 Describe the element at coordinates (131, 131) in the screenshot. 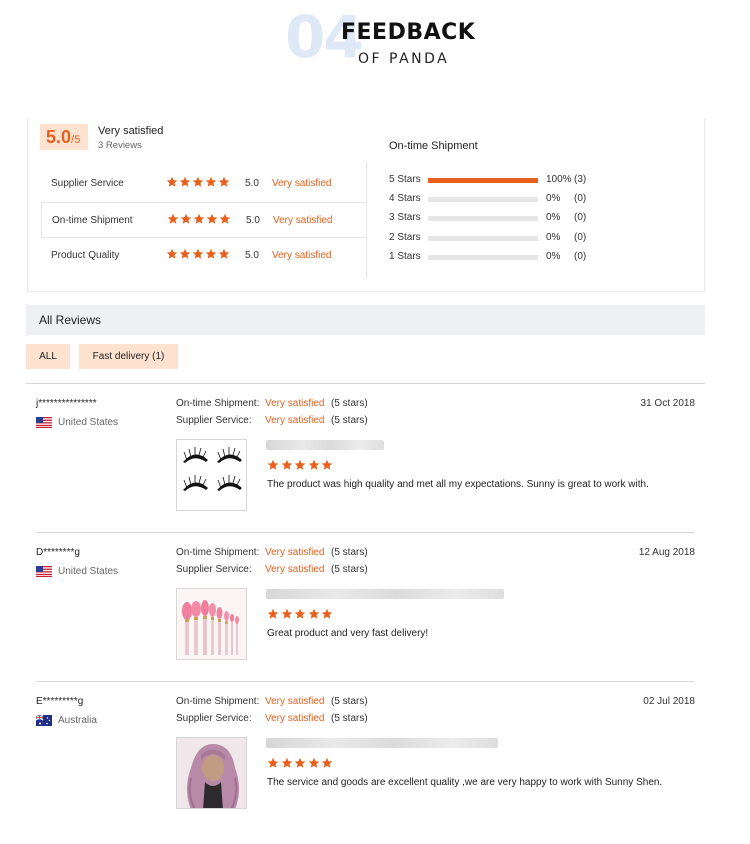

I see `overall-label: Very satisfied` at that location.